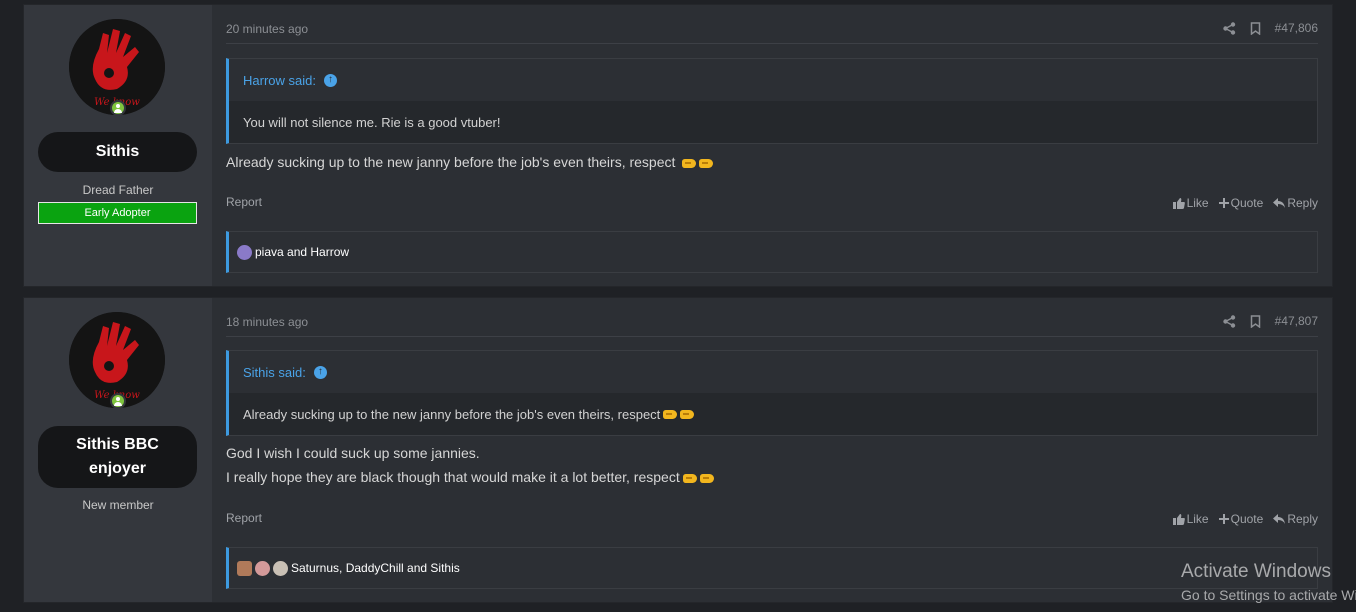  I want to click on message-line: God I wish I could suck up some jannies., so click(353, 453).